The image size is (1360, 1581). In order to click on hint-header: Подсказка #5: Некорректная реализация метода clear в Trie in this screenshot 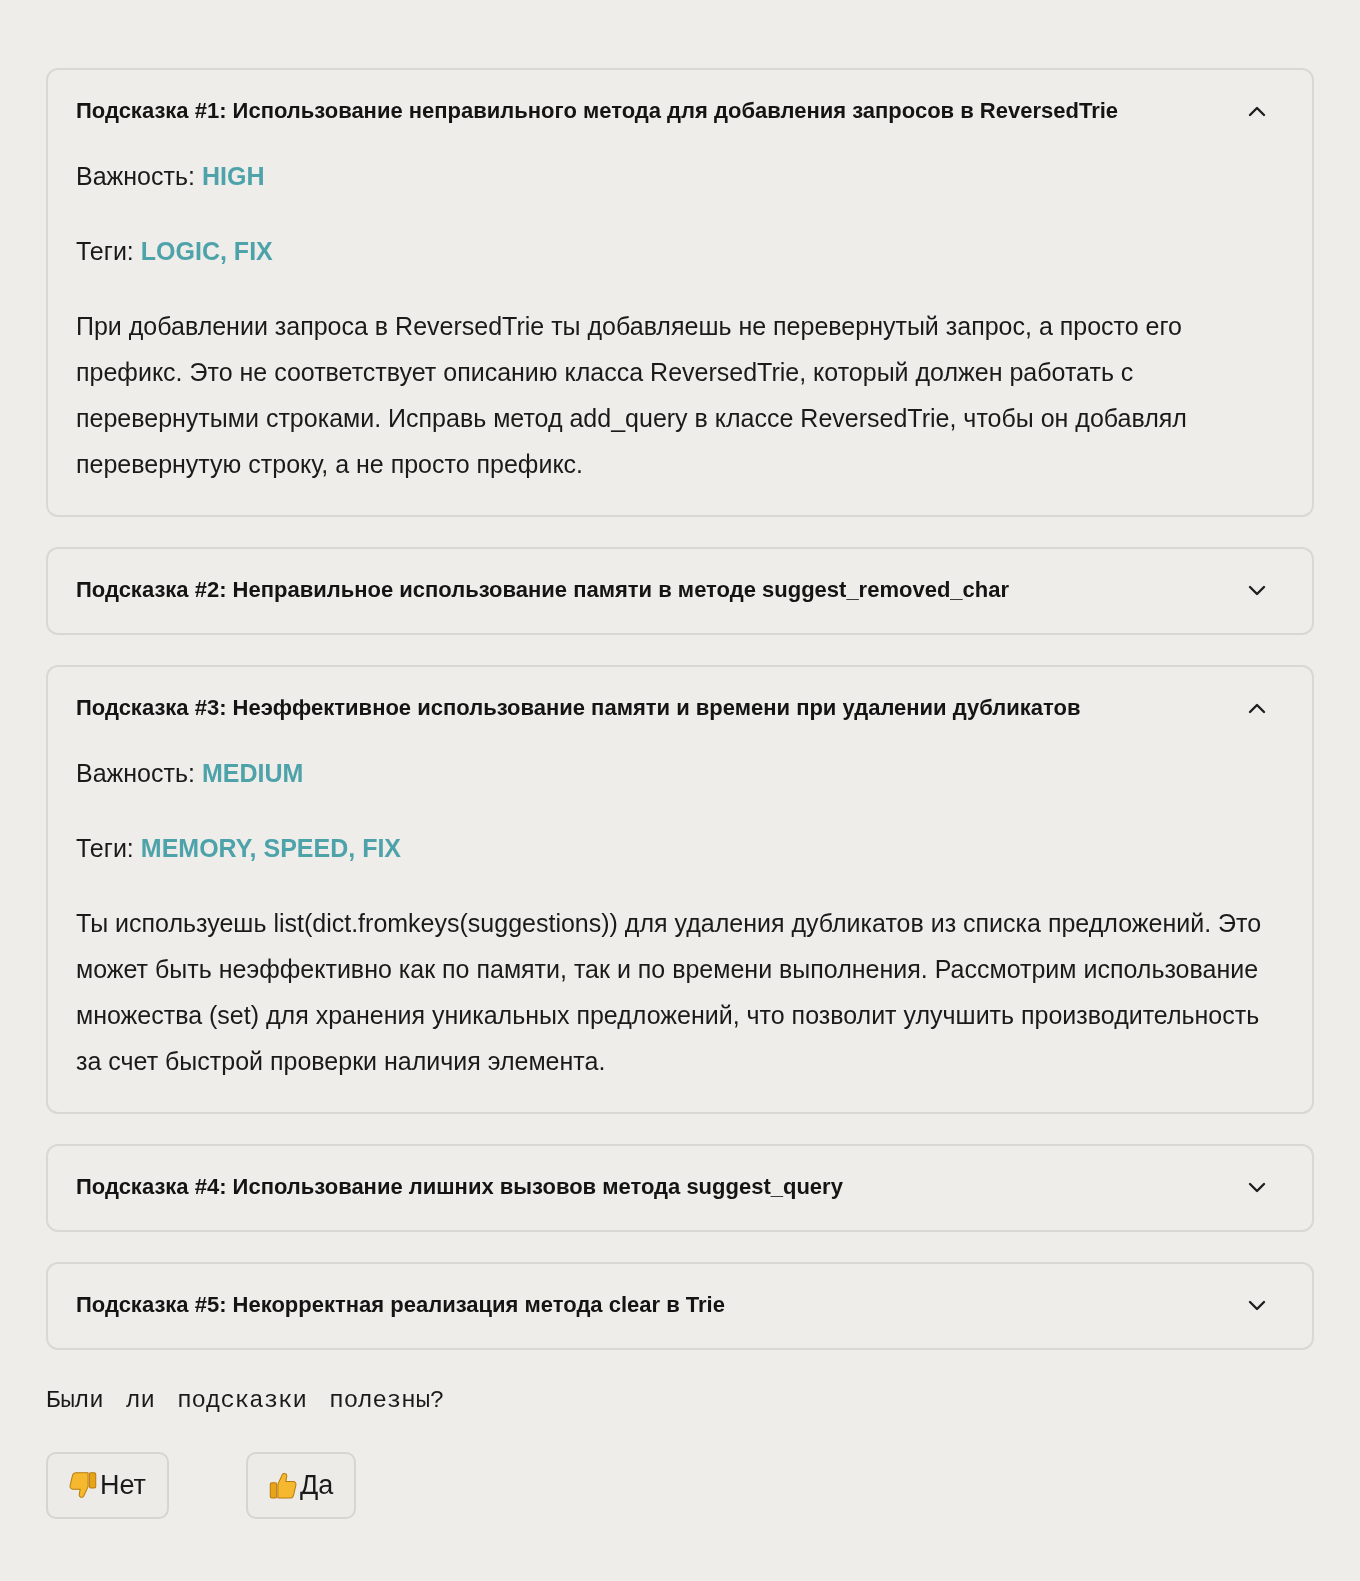, I will do `click(680, 1305)`.